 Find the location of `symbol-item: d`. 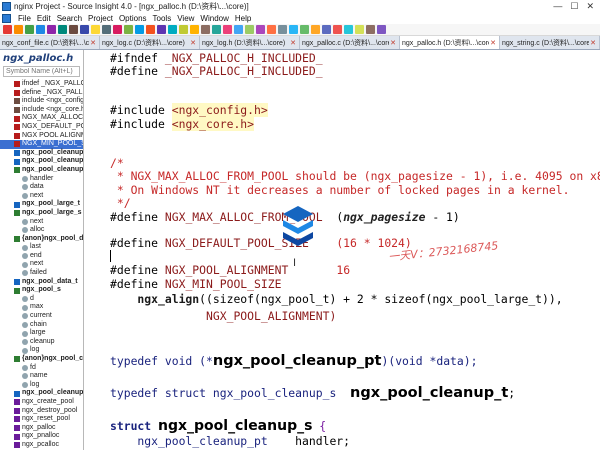

symbol-item: d is located at coordinates (41, 299).